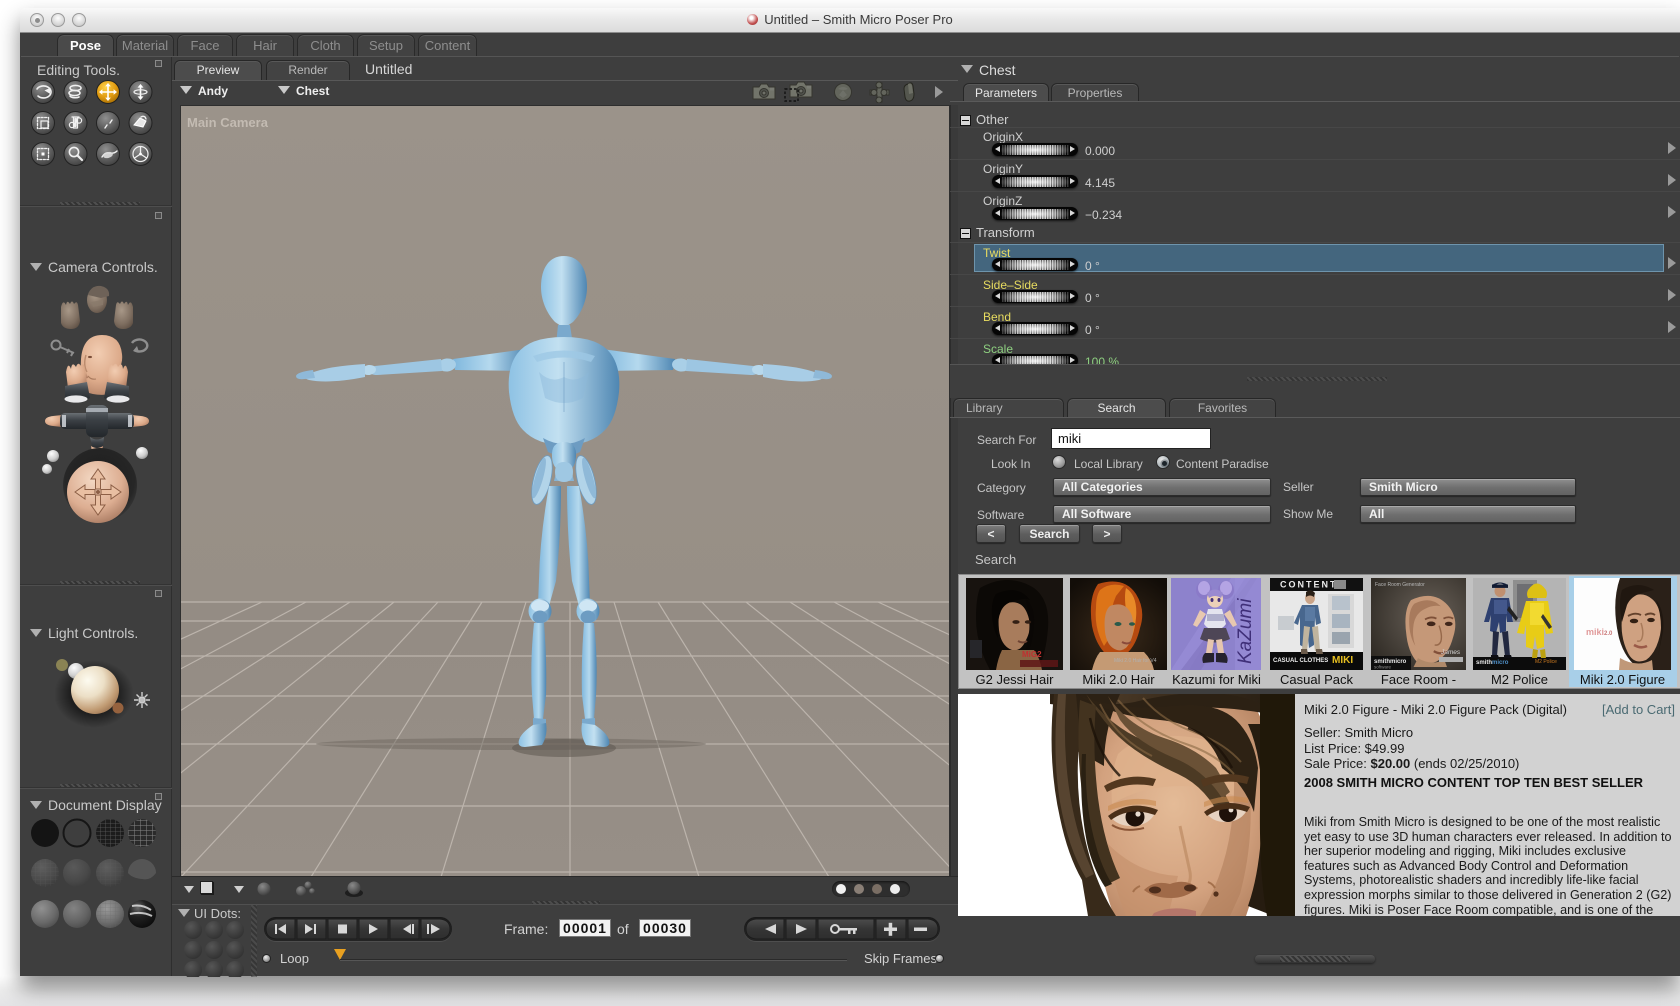 This screenshot has height=1006, width=1680. I want to click on svg-text: CONTENT, so click(1309, 585).